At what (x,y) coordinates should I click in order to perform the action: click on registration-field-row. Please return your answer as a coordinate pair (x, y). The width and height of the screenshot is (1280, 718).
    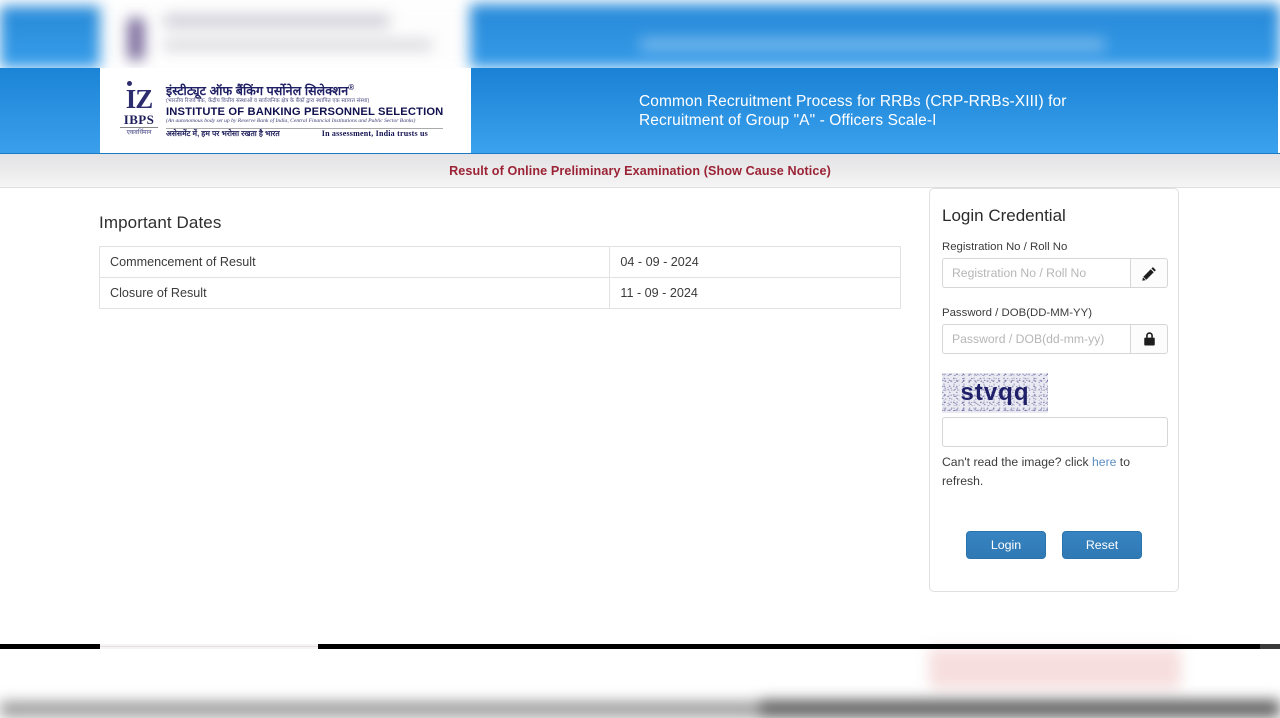
    Looking at the image, I should click on (1055, 273).